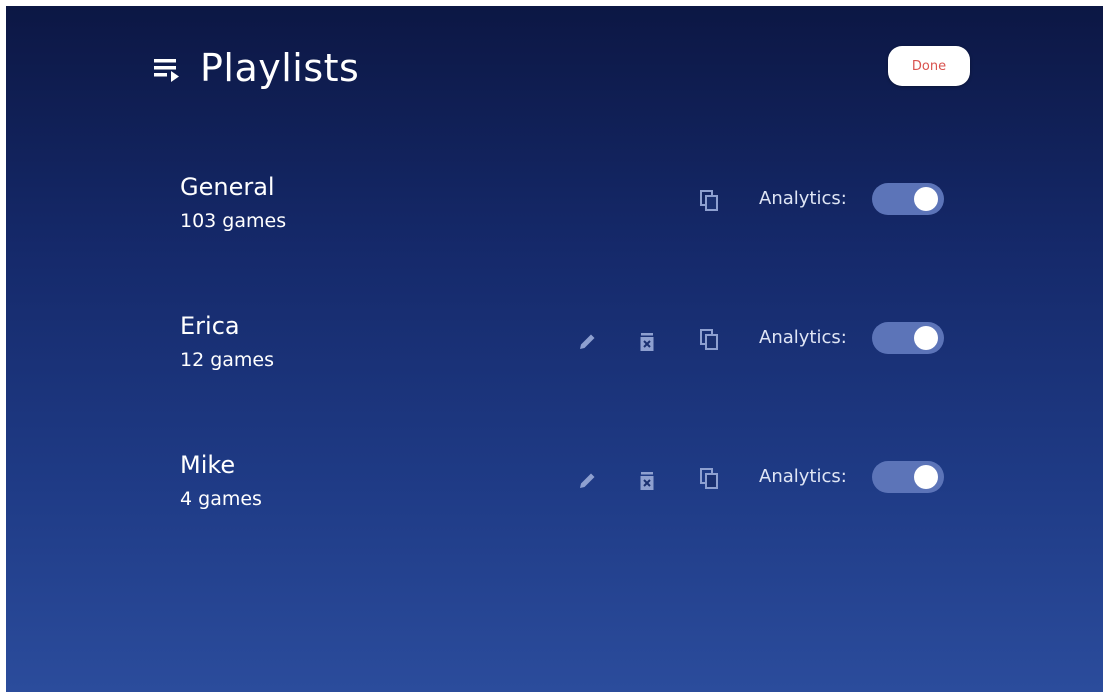 This screenshot has width=1109, height=698. I want to click on playlist-row: General 103 games Analytics:, so click(554, 210).